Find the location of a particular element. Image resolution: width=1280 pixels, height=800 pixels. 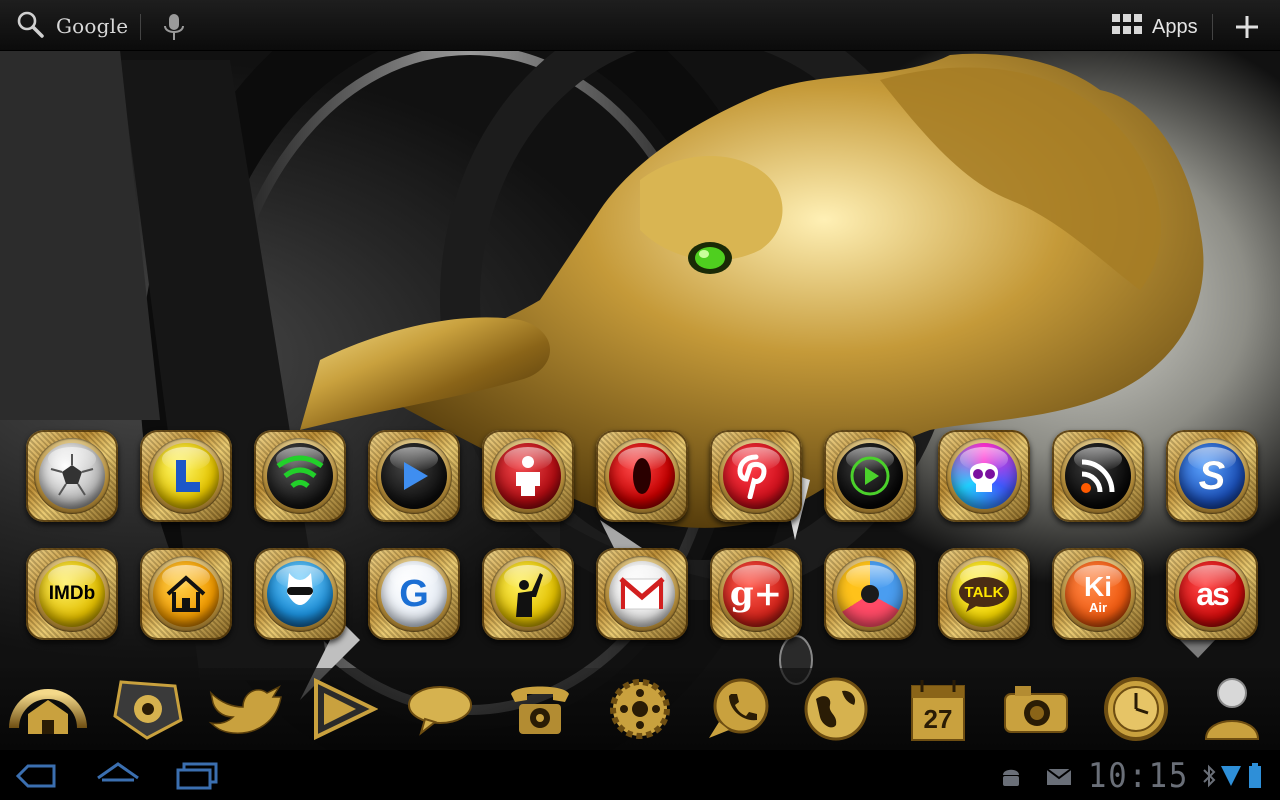

android-debug-icon is located at coordinates (1011, 779).